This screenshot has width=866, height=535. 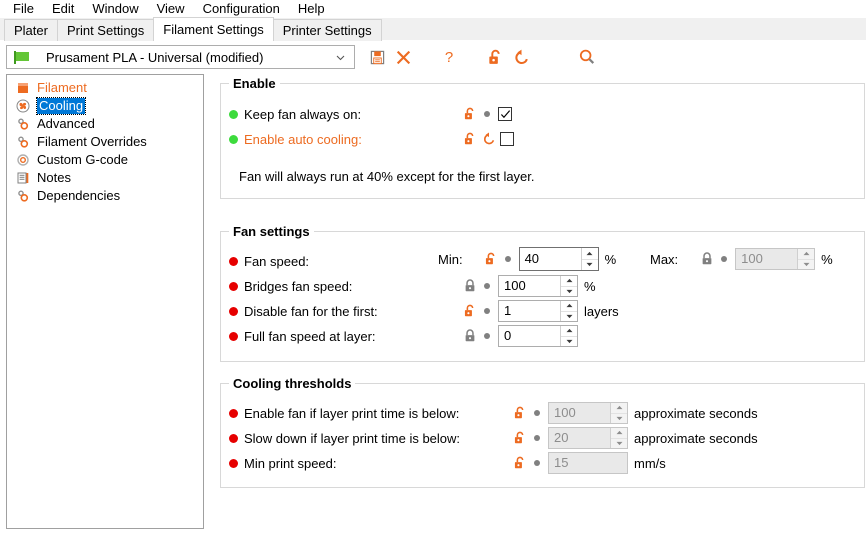 What do you see at coordinates (105, 106) in the screenshot?
I see `sidebar-item-cooling: Cooling` at bounding box center [105, 106].